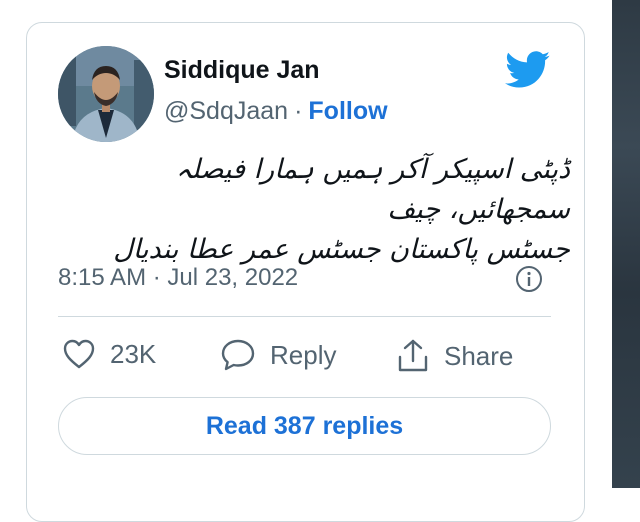  Describe the element at coordinates (479, 355) in the screenshot. I see `share-label: Share` at that location.